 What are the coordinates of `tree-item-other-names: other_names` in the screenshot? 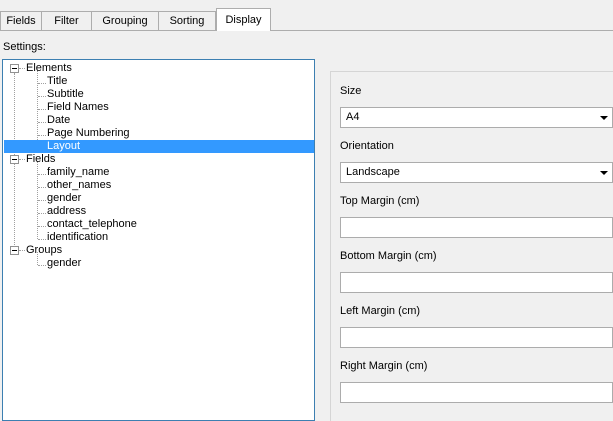 It's located at (79, 185).